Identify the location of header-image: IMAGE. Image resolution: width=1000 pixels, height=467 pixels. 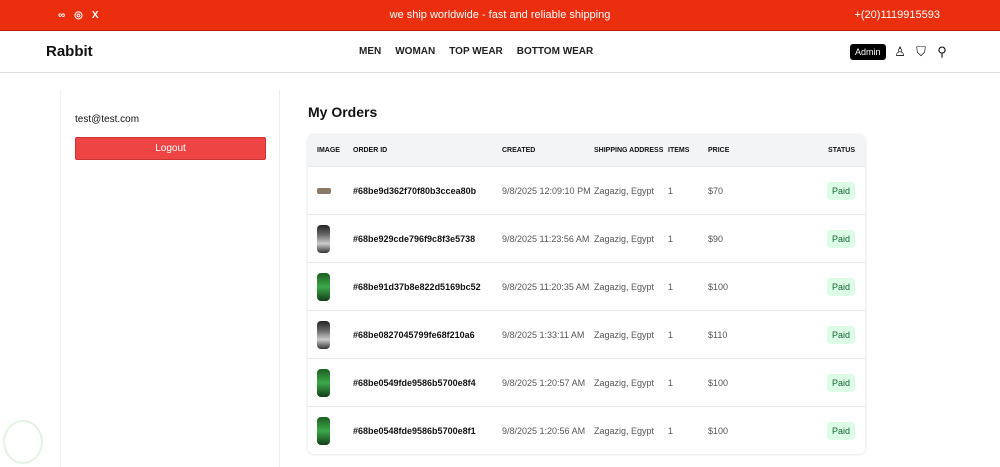
(328, 150).